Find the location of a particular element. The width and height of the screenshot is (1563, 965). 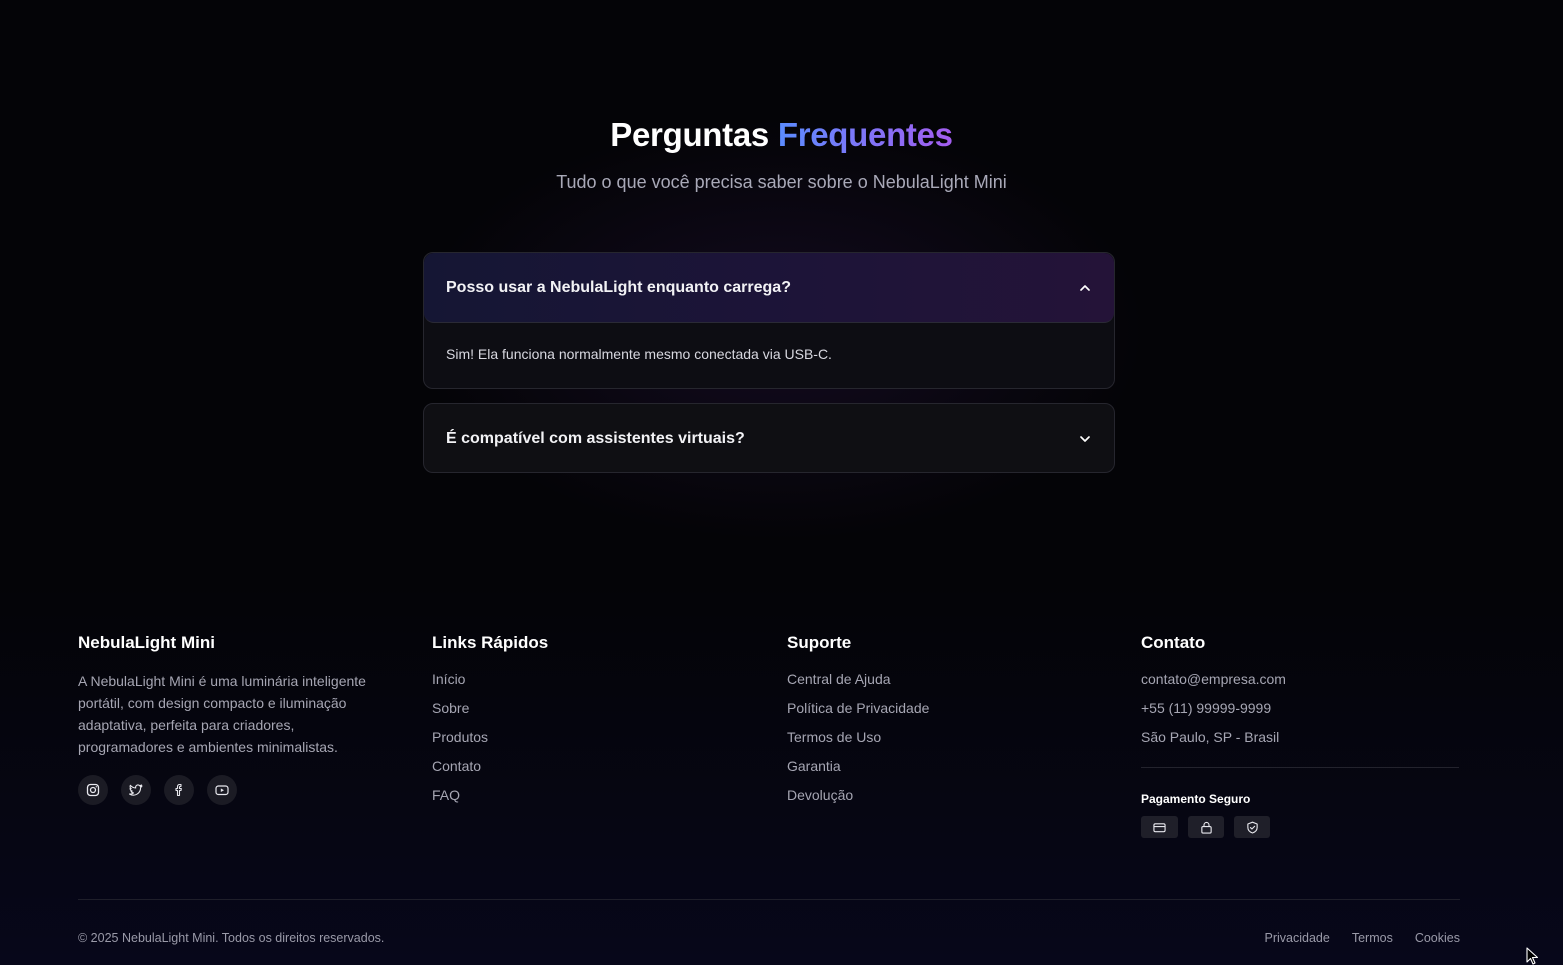

faq-item-assistants: É compatível com assistentes virtuais? is located at coordinates (769, 438).